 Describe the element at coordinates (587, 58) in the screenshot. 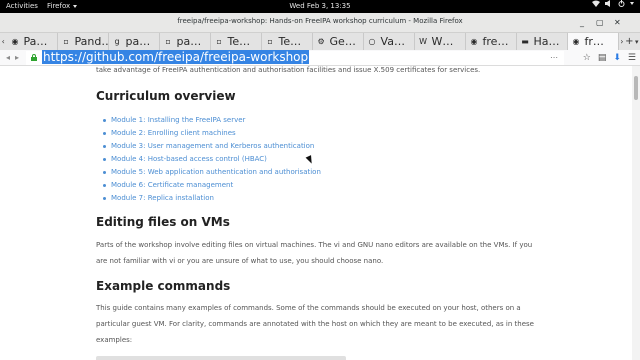

I see `bookmark-star-icon: ☆` at that location.